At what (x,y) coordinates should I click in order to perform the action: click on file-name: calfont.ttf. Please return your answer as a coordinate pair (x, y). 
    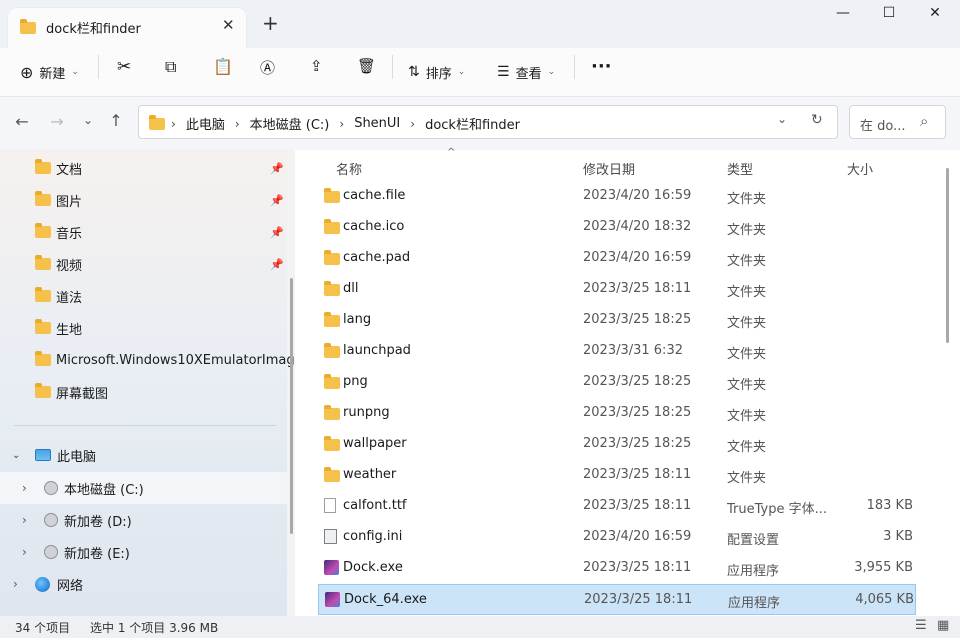
    Looking at the image, I should click on (375, 505).